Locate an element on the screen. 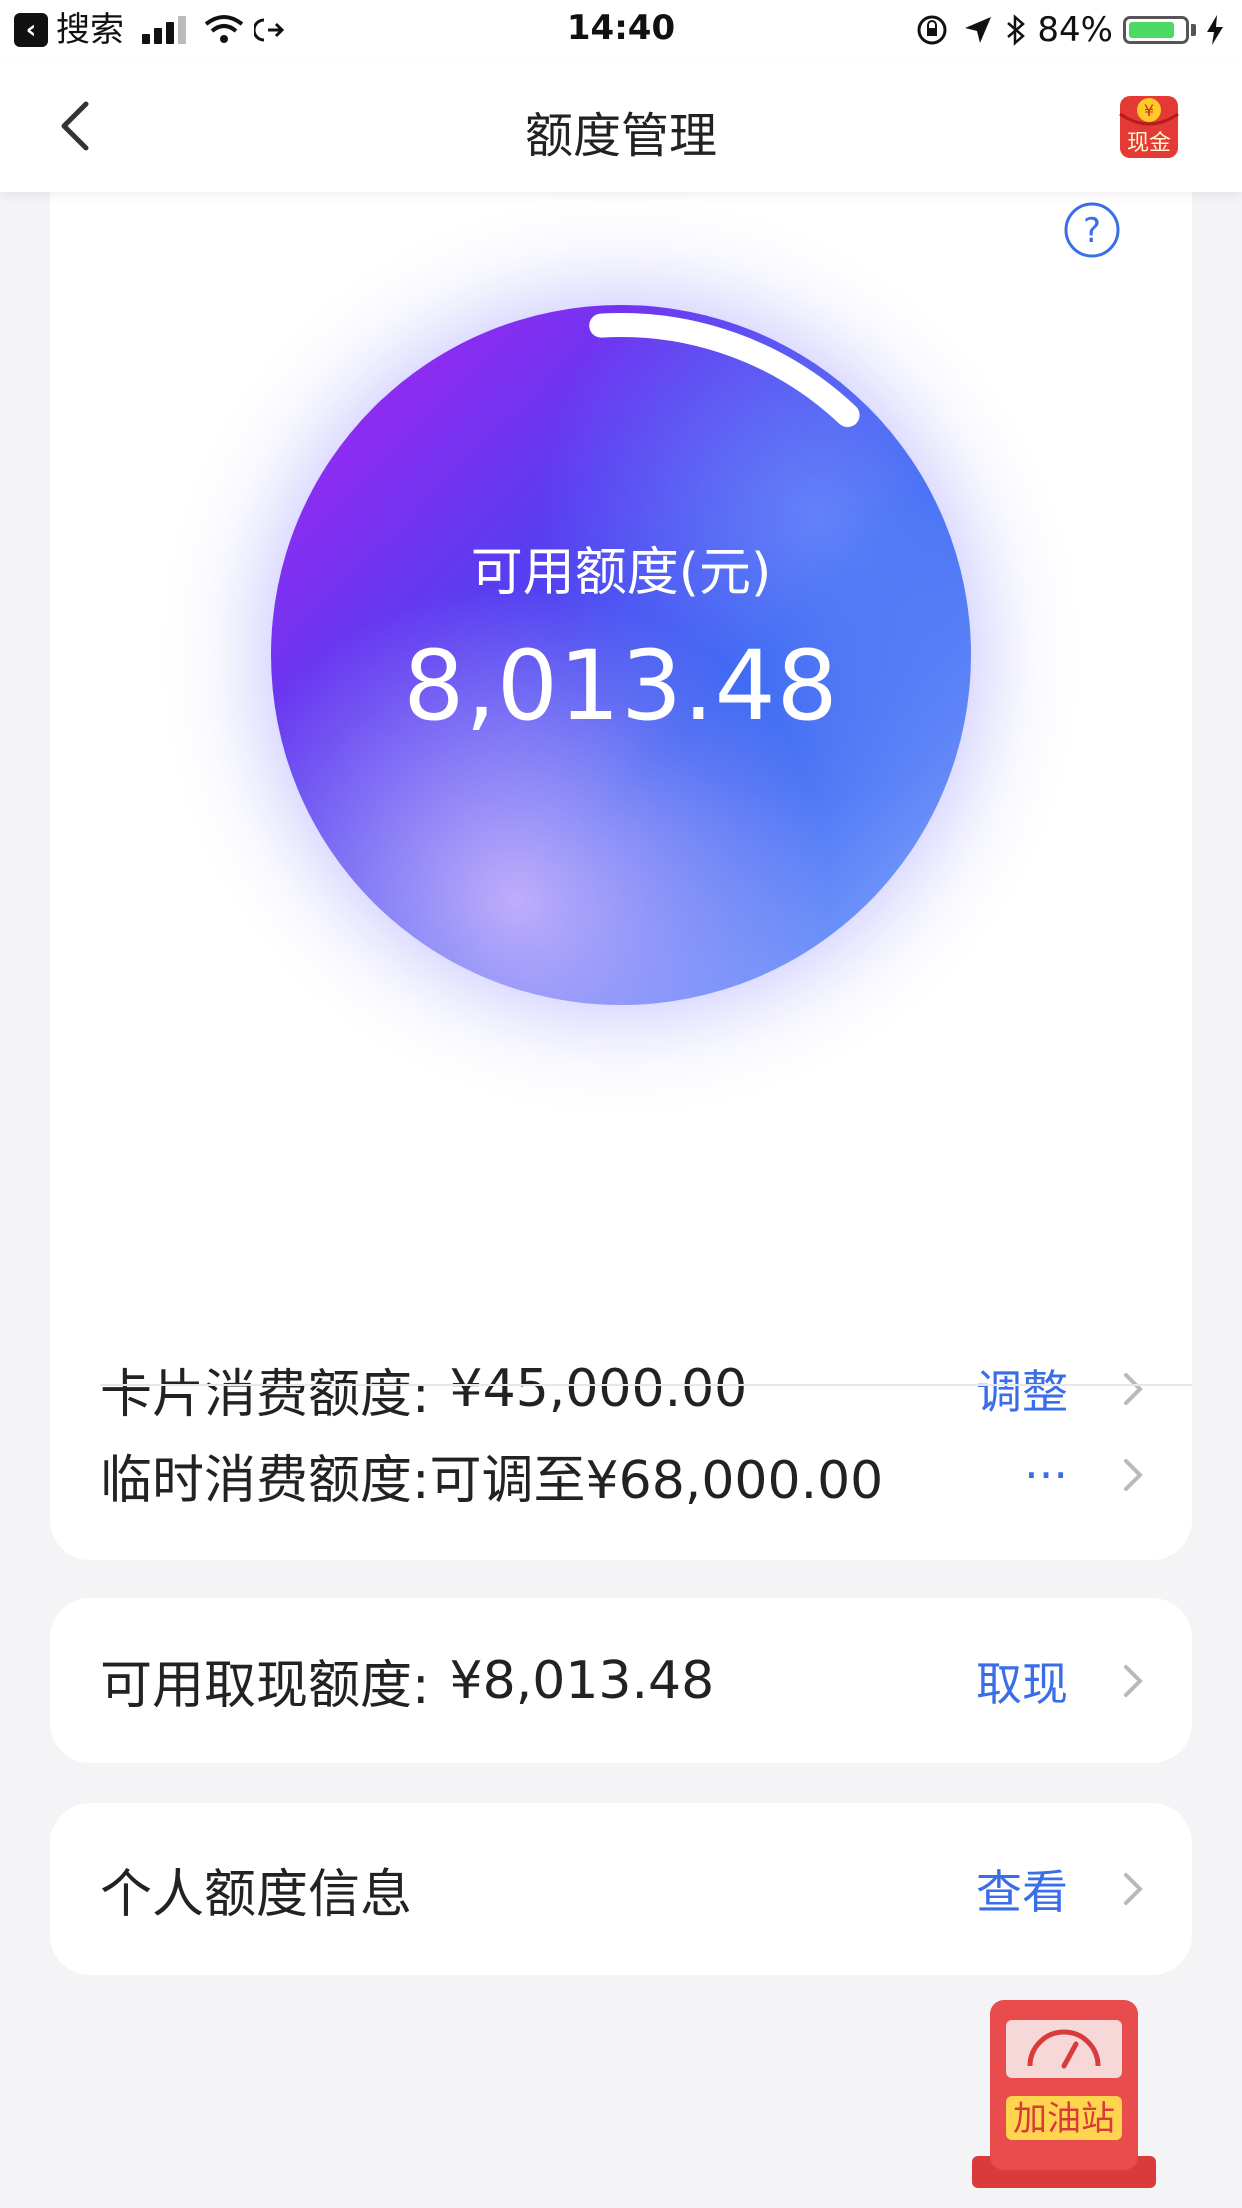 This screenshot has width=1242, height=2208. navigation-bar: 额度管理 ¥ 现金 is located at coordinates (621, 126).